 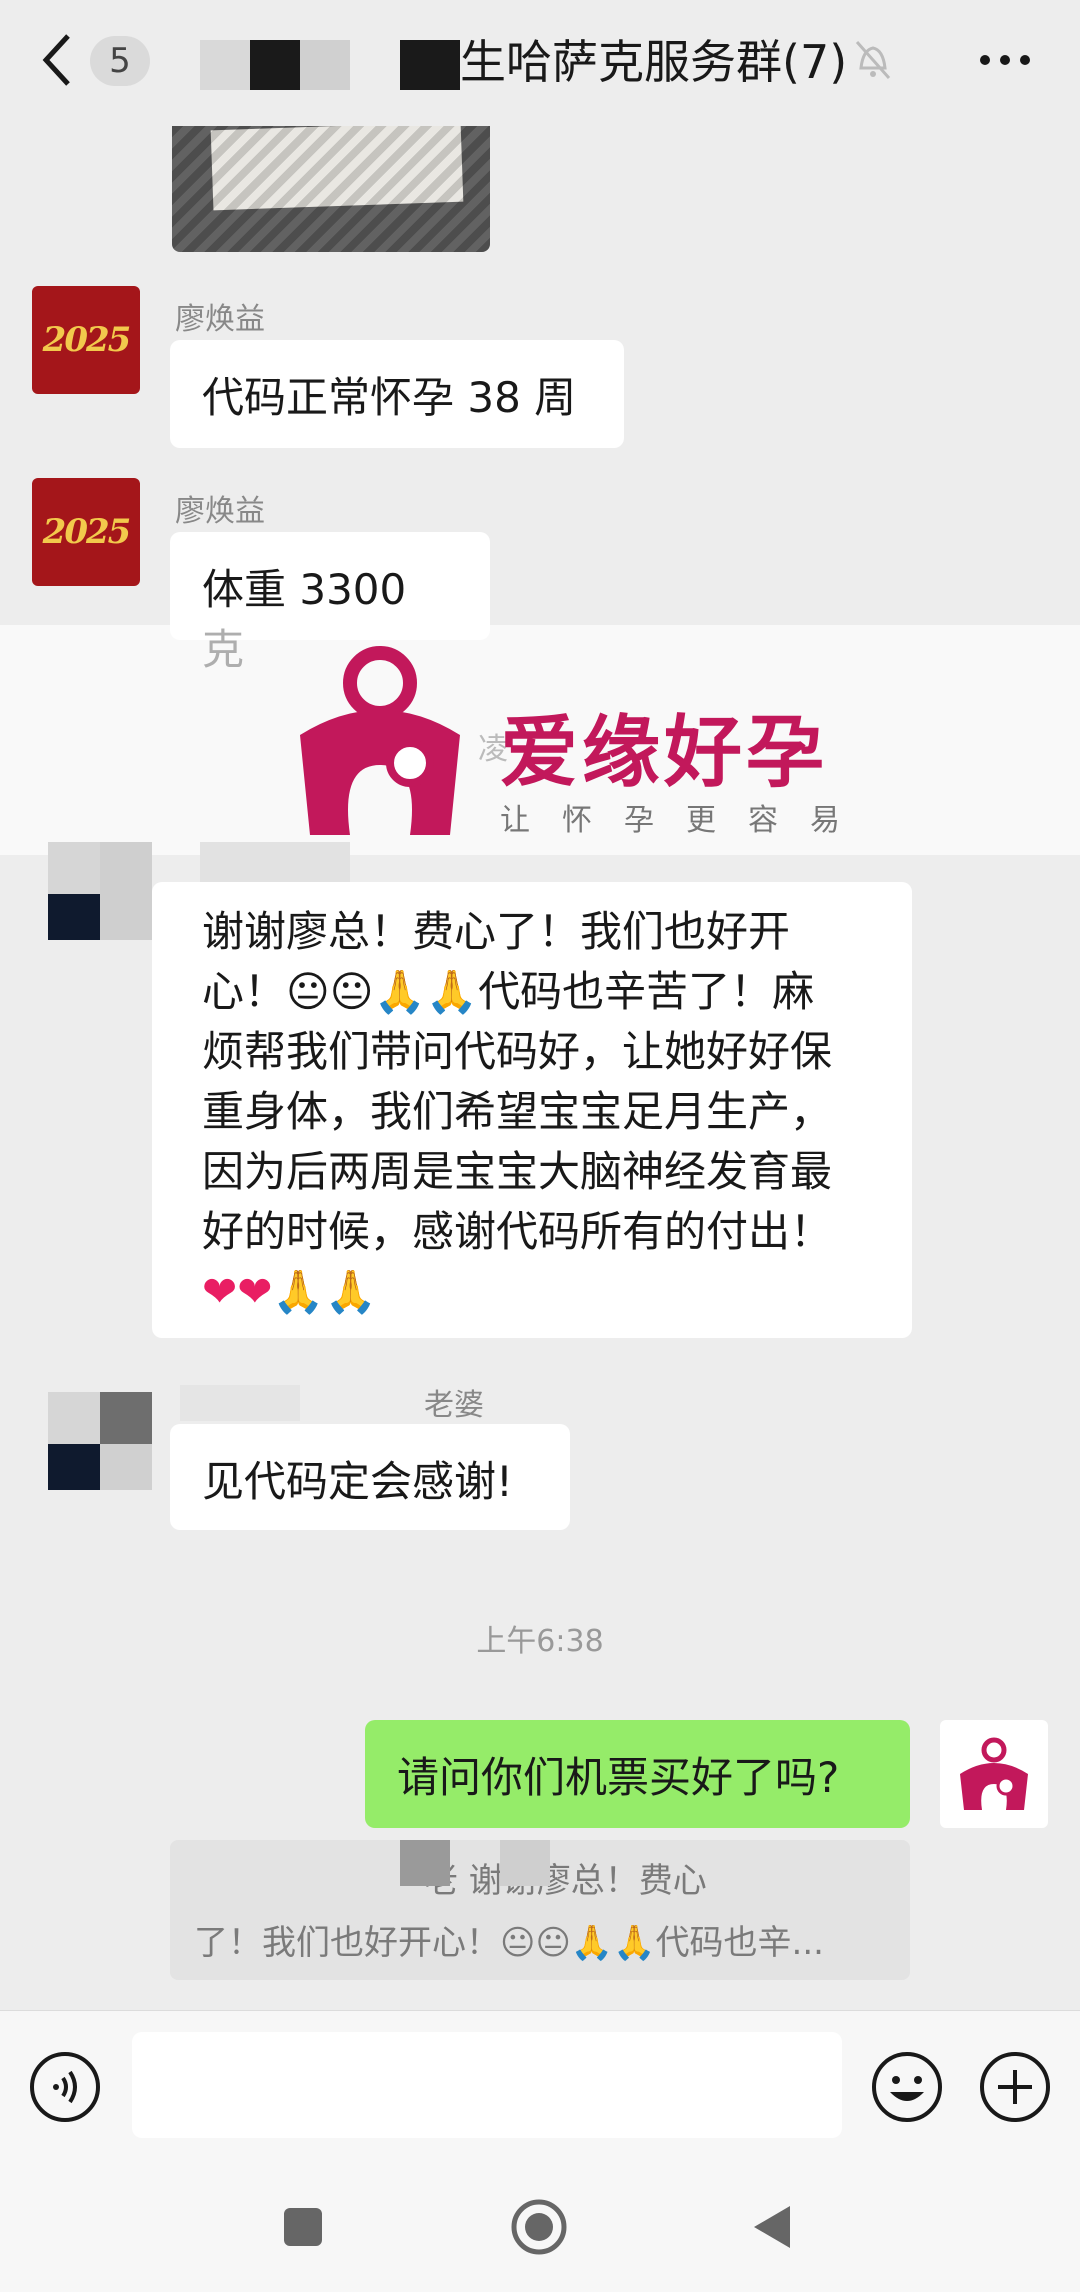 What do you see at coordinates (1015, 2087) in the screenshot?
I see `plus-icon` at bounding box center [1015, 2087].